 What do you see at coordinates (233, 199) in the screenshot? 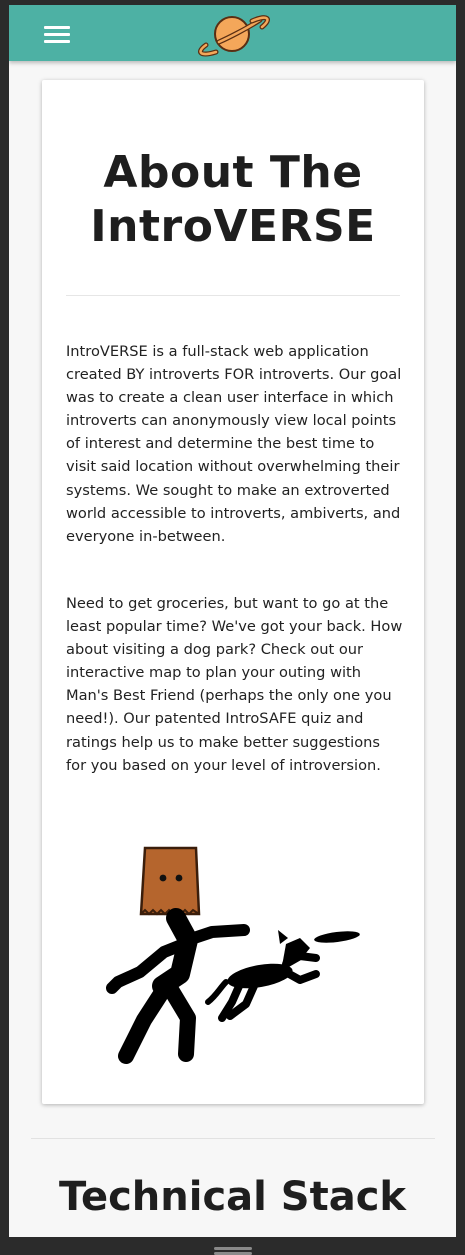
I see `about-title: About The IntroVERSE` at bounding box center [233, 199].